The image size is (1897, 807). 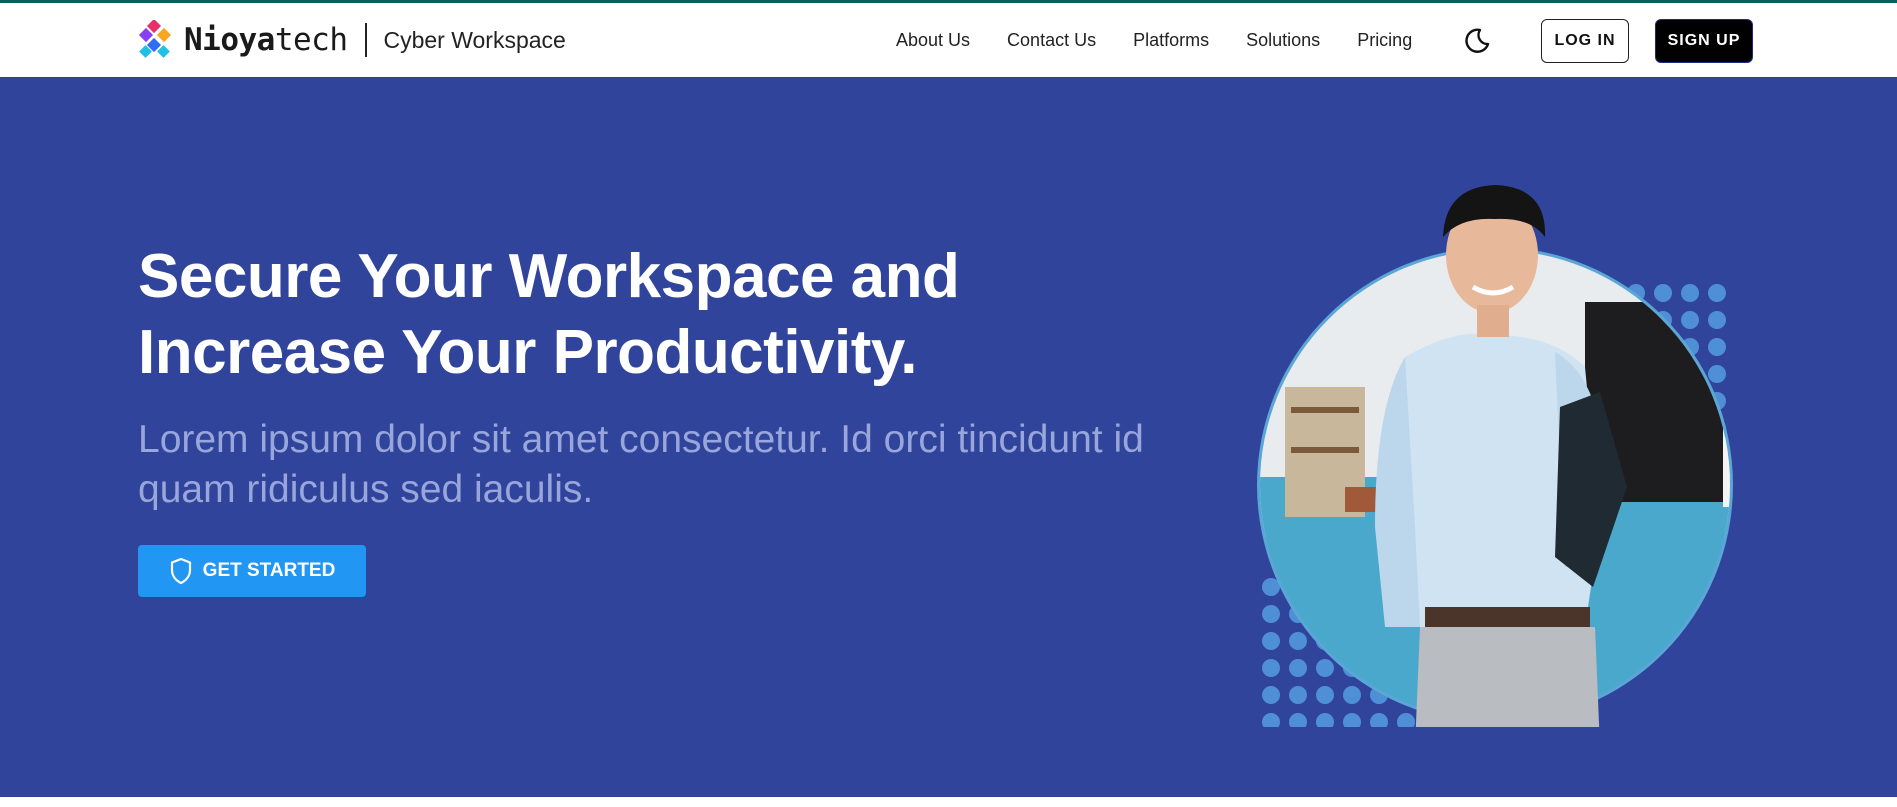 I want to click on brand: Nioyatech Cyber Workspace, so click(x=352, y=40).